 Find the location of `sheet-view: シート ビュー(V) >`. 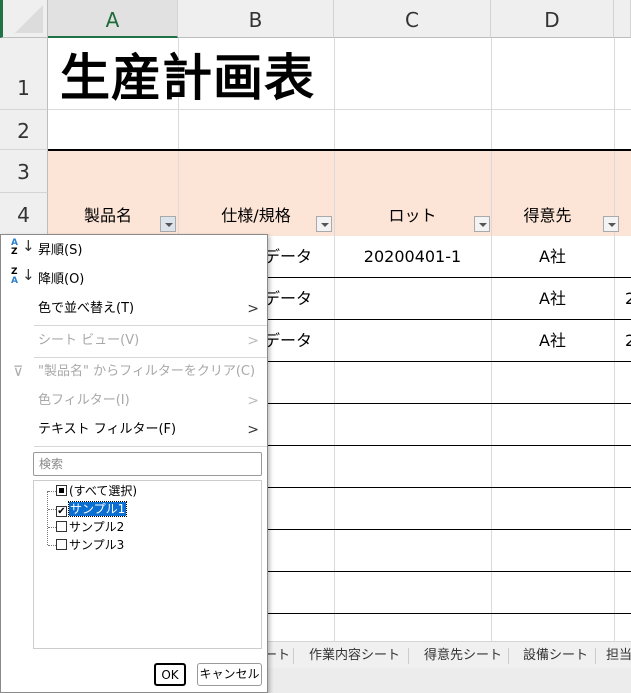

sheet-view: シート ビュー(V) > is located at coordinates (134, 341).